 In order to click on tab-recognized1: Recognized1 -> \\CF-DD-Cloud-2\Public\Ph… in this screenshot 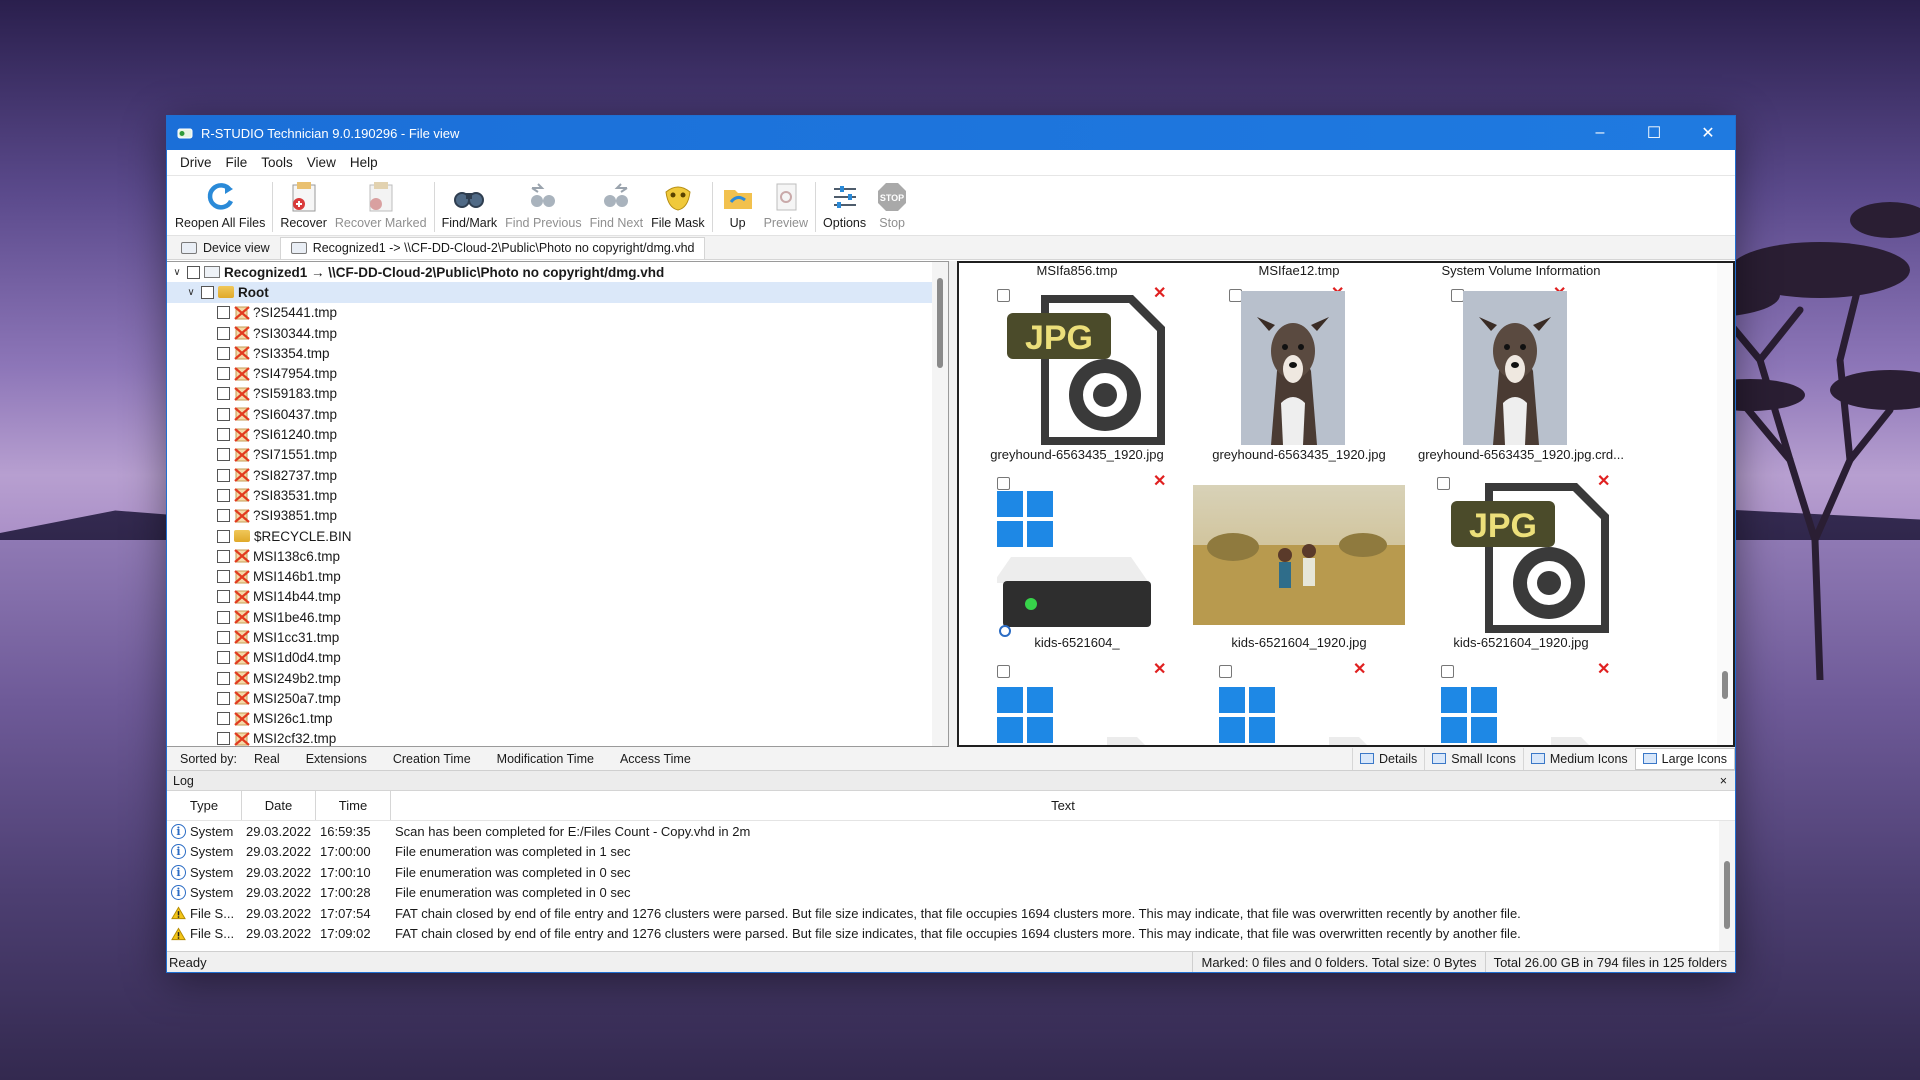, I will do `click(492, 247)`.